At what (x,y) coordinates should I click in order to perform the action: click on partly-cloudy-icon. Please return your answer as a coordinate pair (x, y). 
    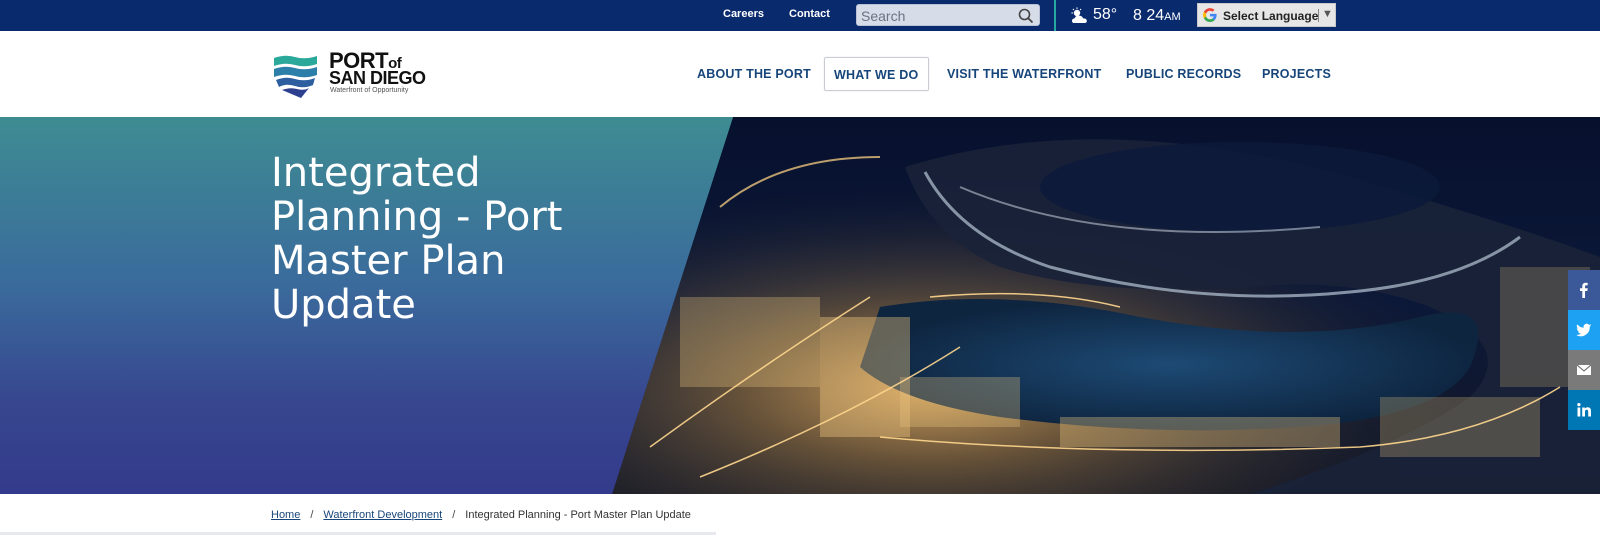
    Looking at the image, I should click on (1080, 16).